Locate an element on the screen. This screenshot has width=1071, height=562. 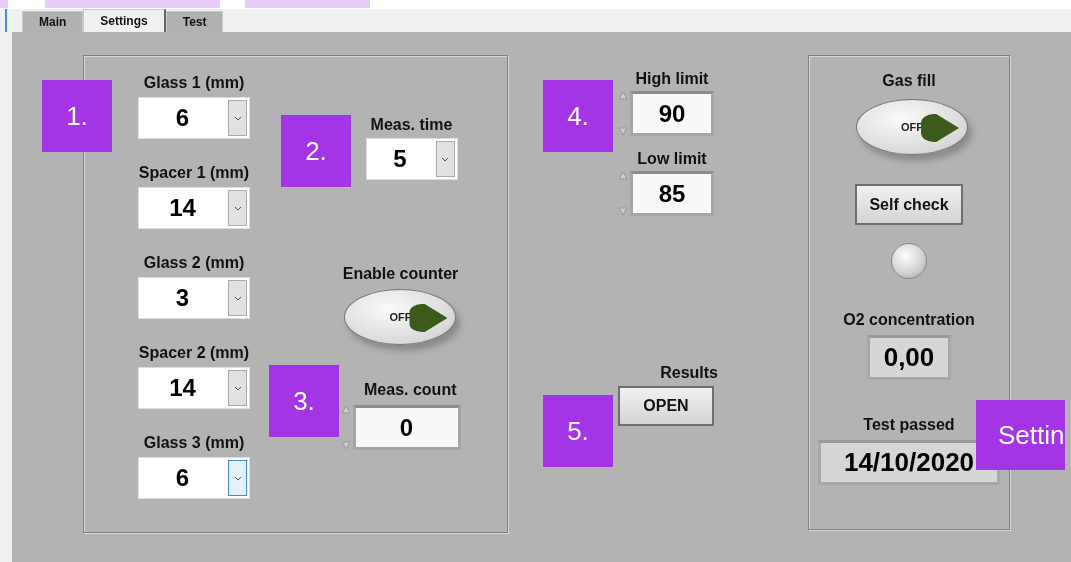
dropdown: 3 is located at coordinates (194, 298).